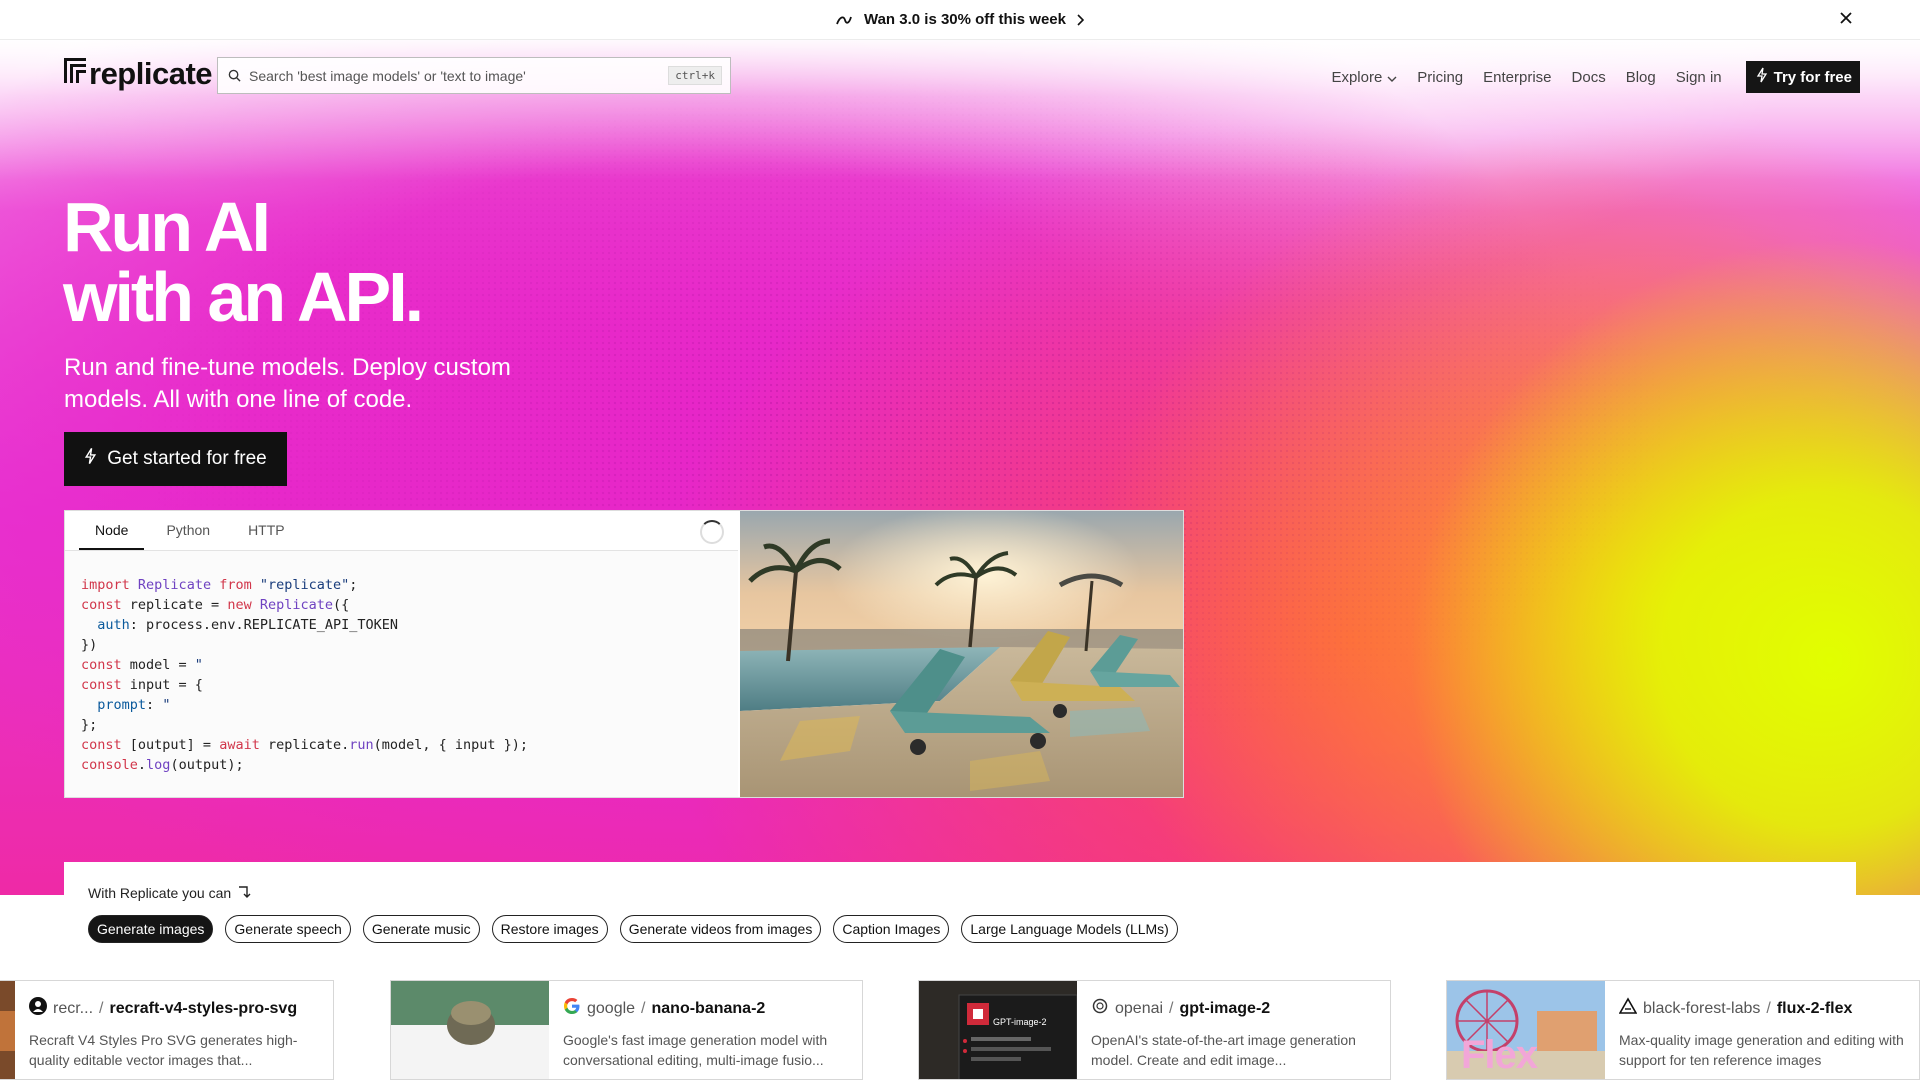 This screenshot has height=1080, width=1920. Describe the element at coordinates (1139, 1008) in the screenshot. I see `model-owner: openai` at that location.